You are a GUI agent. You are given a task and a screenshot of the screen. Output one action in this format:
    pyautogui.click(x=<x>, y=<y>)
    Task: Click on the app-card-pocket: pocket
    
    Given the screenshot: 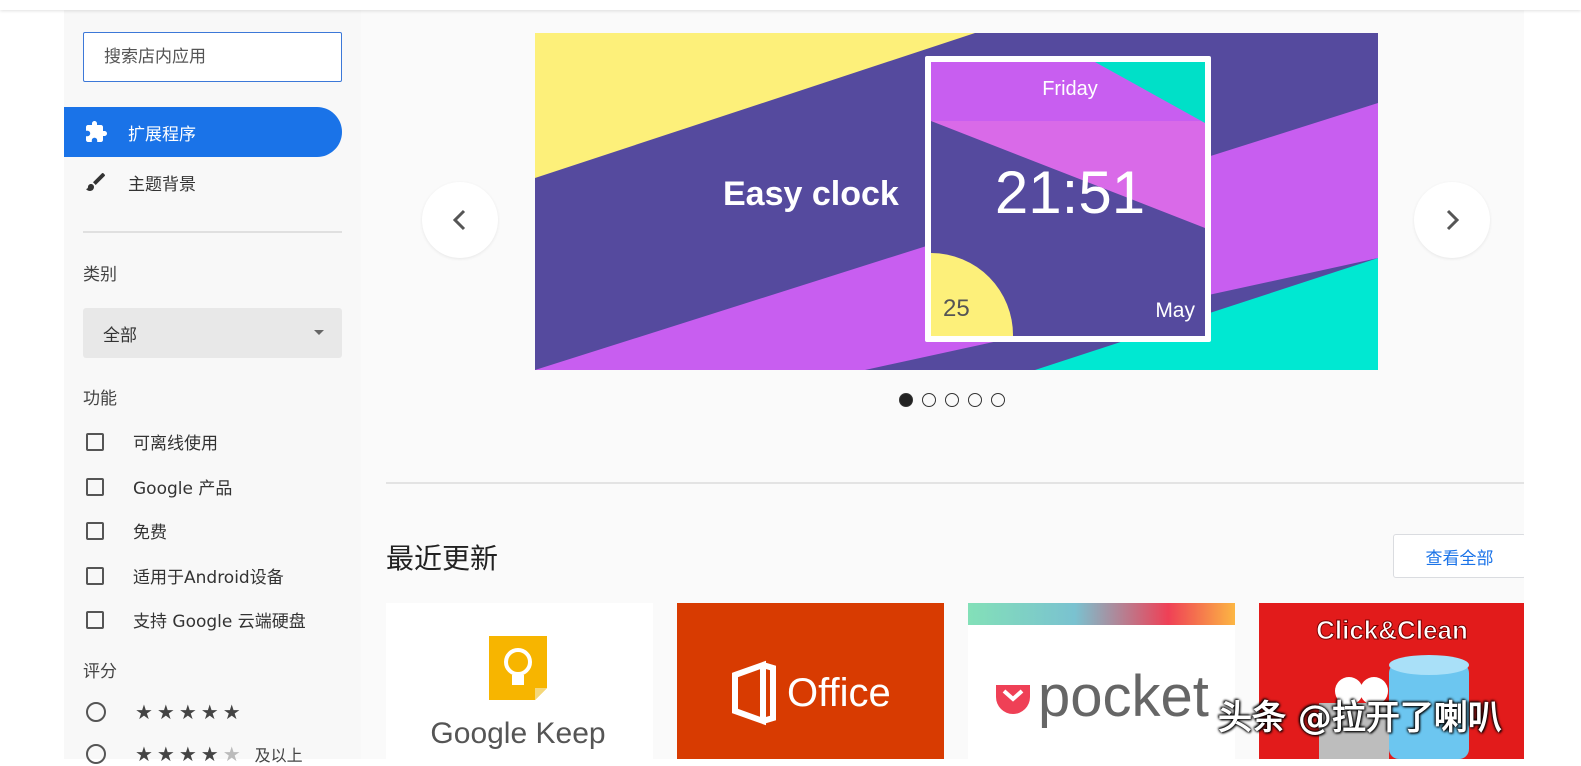 What is the action you would take?
    pyautogui.click(x=1101, y=681)
    